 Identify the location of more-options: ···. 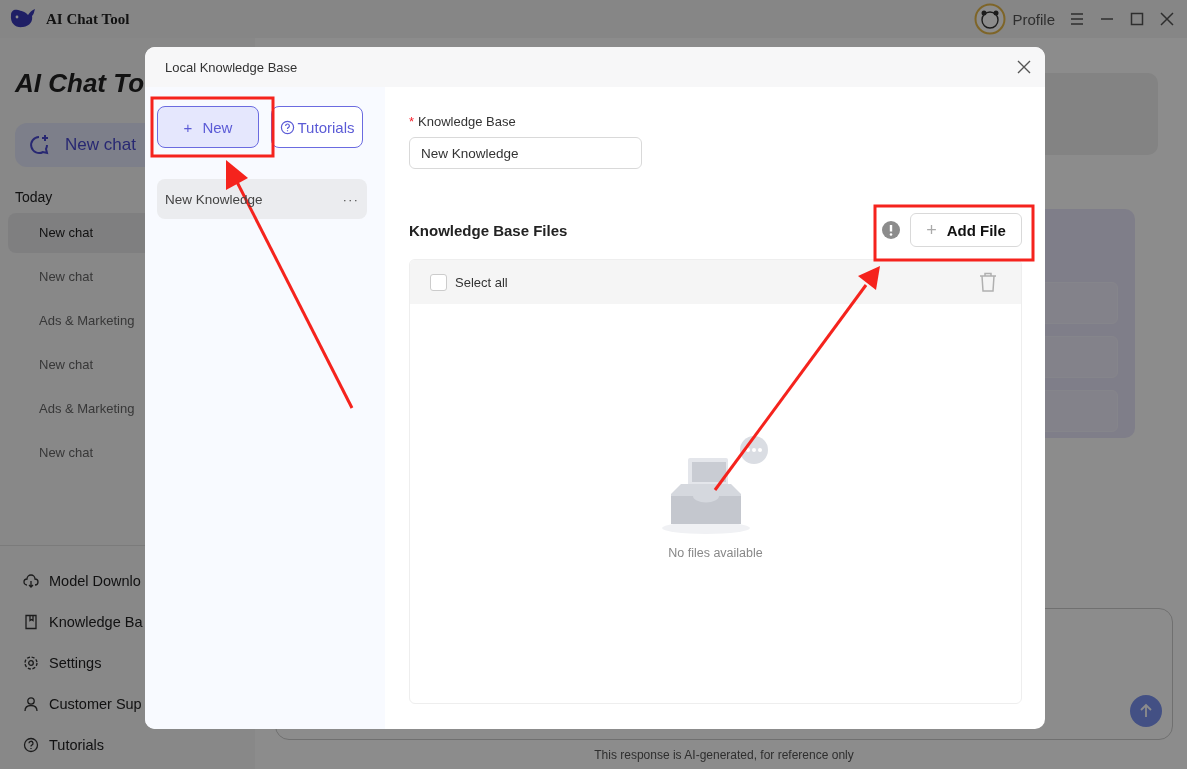
(350, 199).